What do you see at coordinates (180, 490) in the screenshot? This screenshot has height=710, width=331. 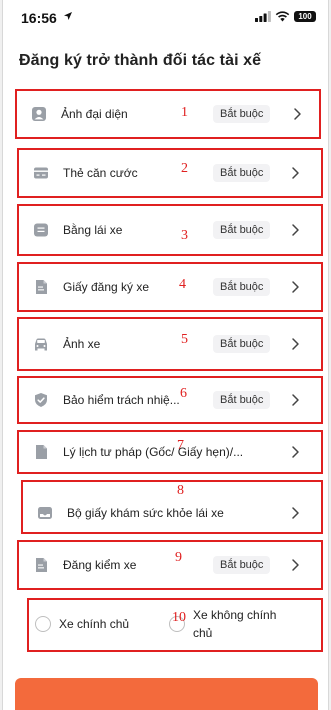 I see `annotation-number: 8` at bounding box center [180, 490].